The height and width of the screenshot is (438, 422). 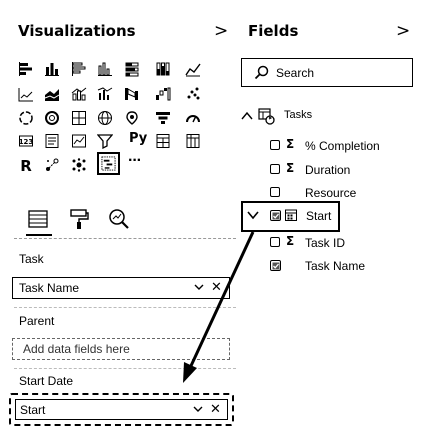 I want to click on checkbox-task-name-checked, so click(x=275, y=265).